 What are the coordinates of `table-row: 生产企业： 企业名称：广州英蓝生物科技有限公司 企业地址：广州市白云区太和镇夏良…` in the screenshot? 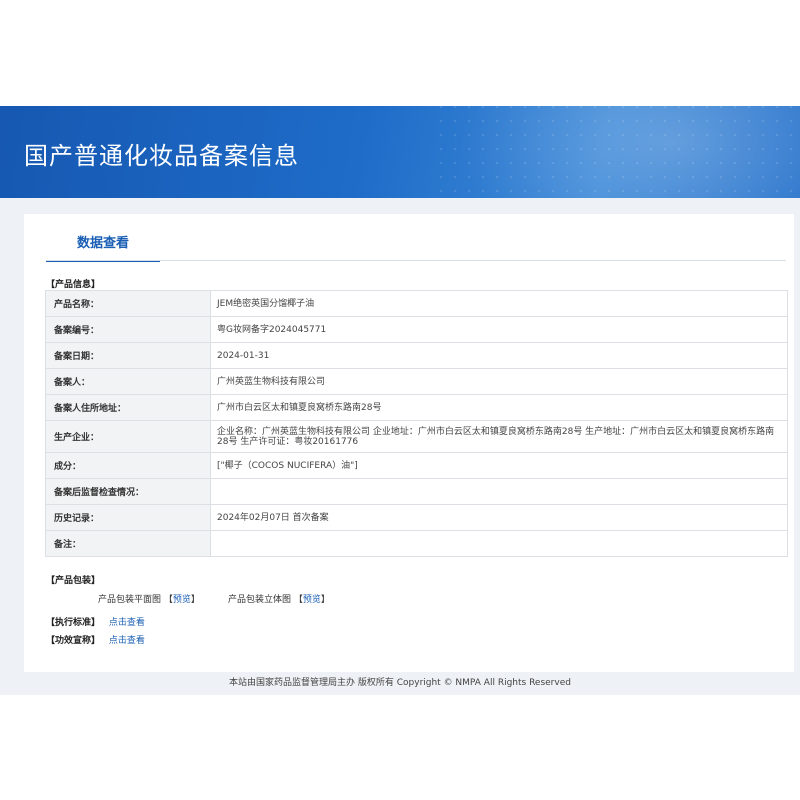 It's located at (416, 436).